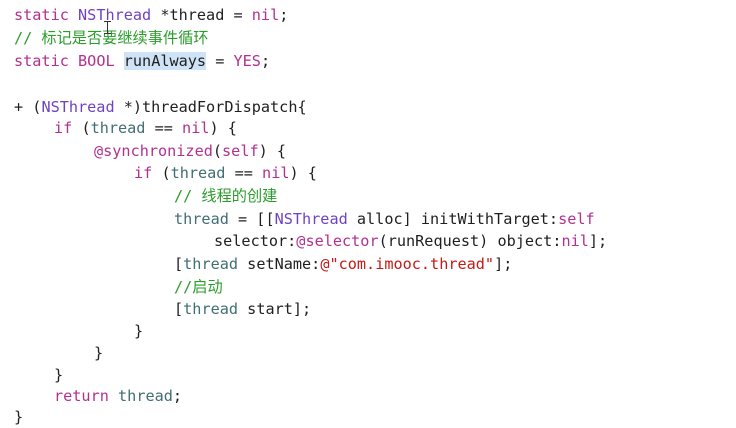  I want to click on code-line-3: static BOOL runAlways = YES;, so click(142, 61).